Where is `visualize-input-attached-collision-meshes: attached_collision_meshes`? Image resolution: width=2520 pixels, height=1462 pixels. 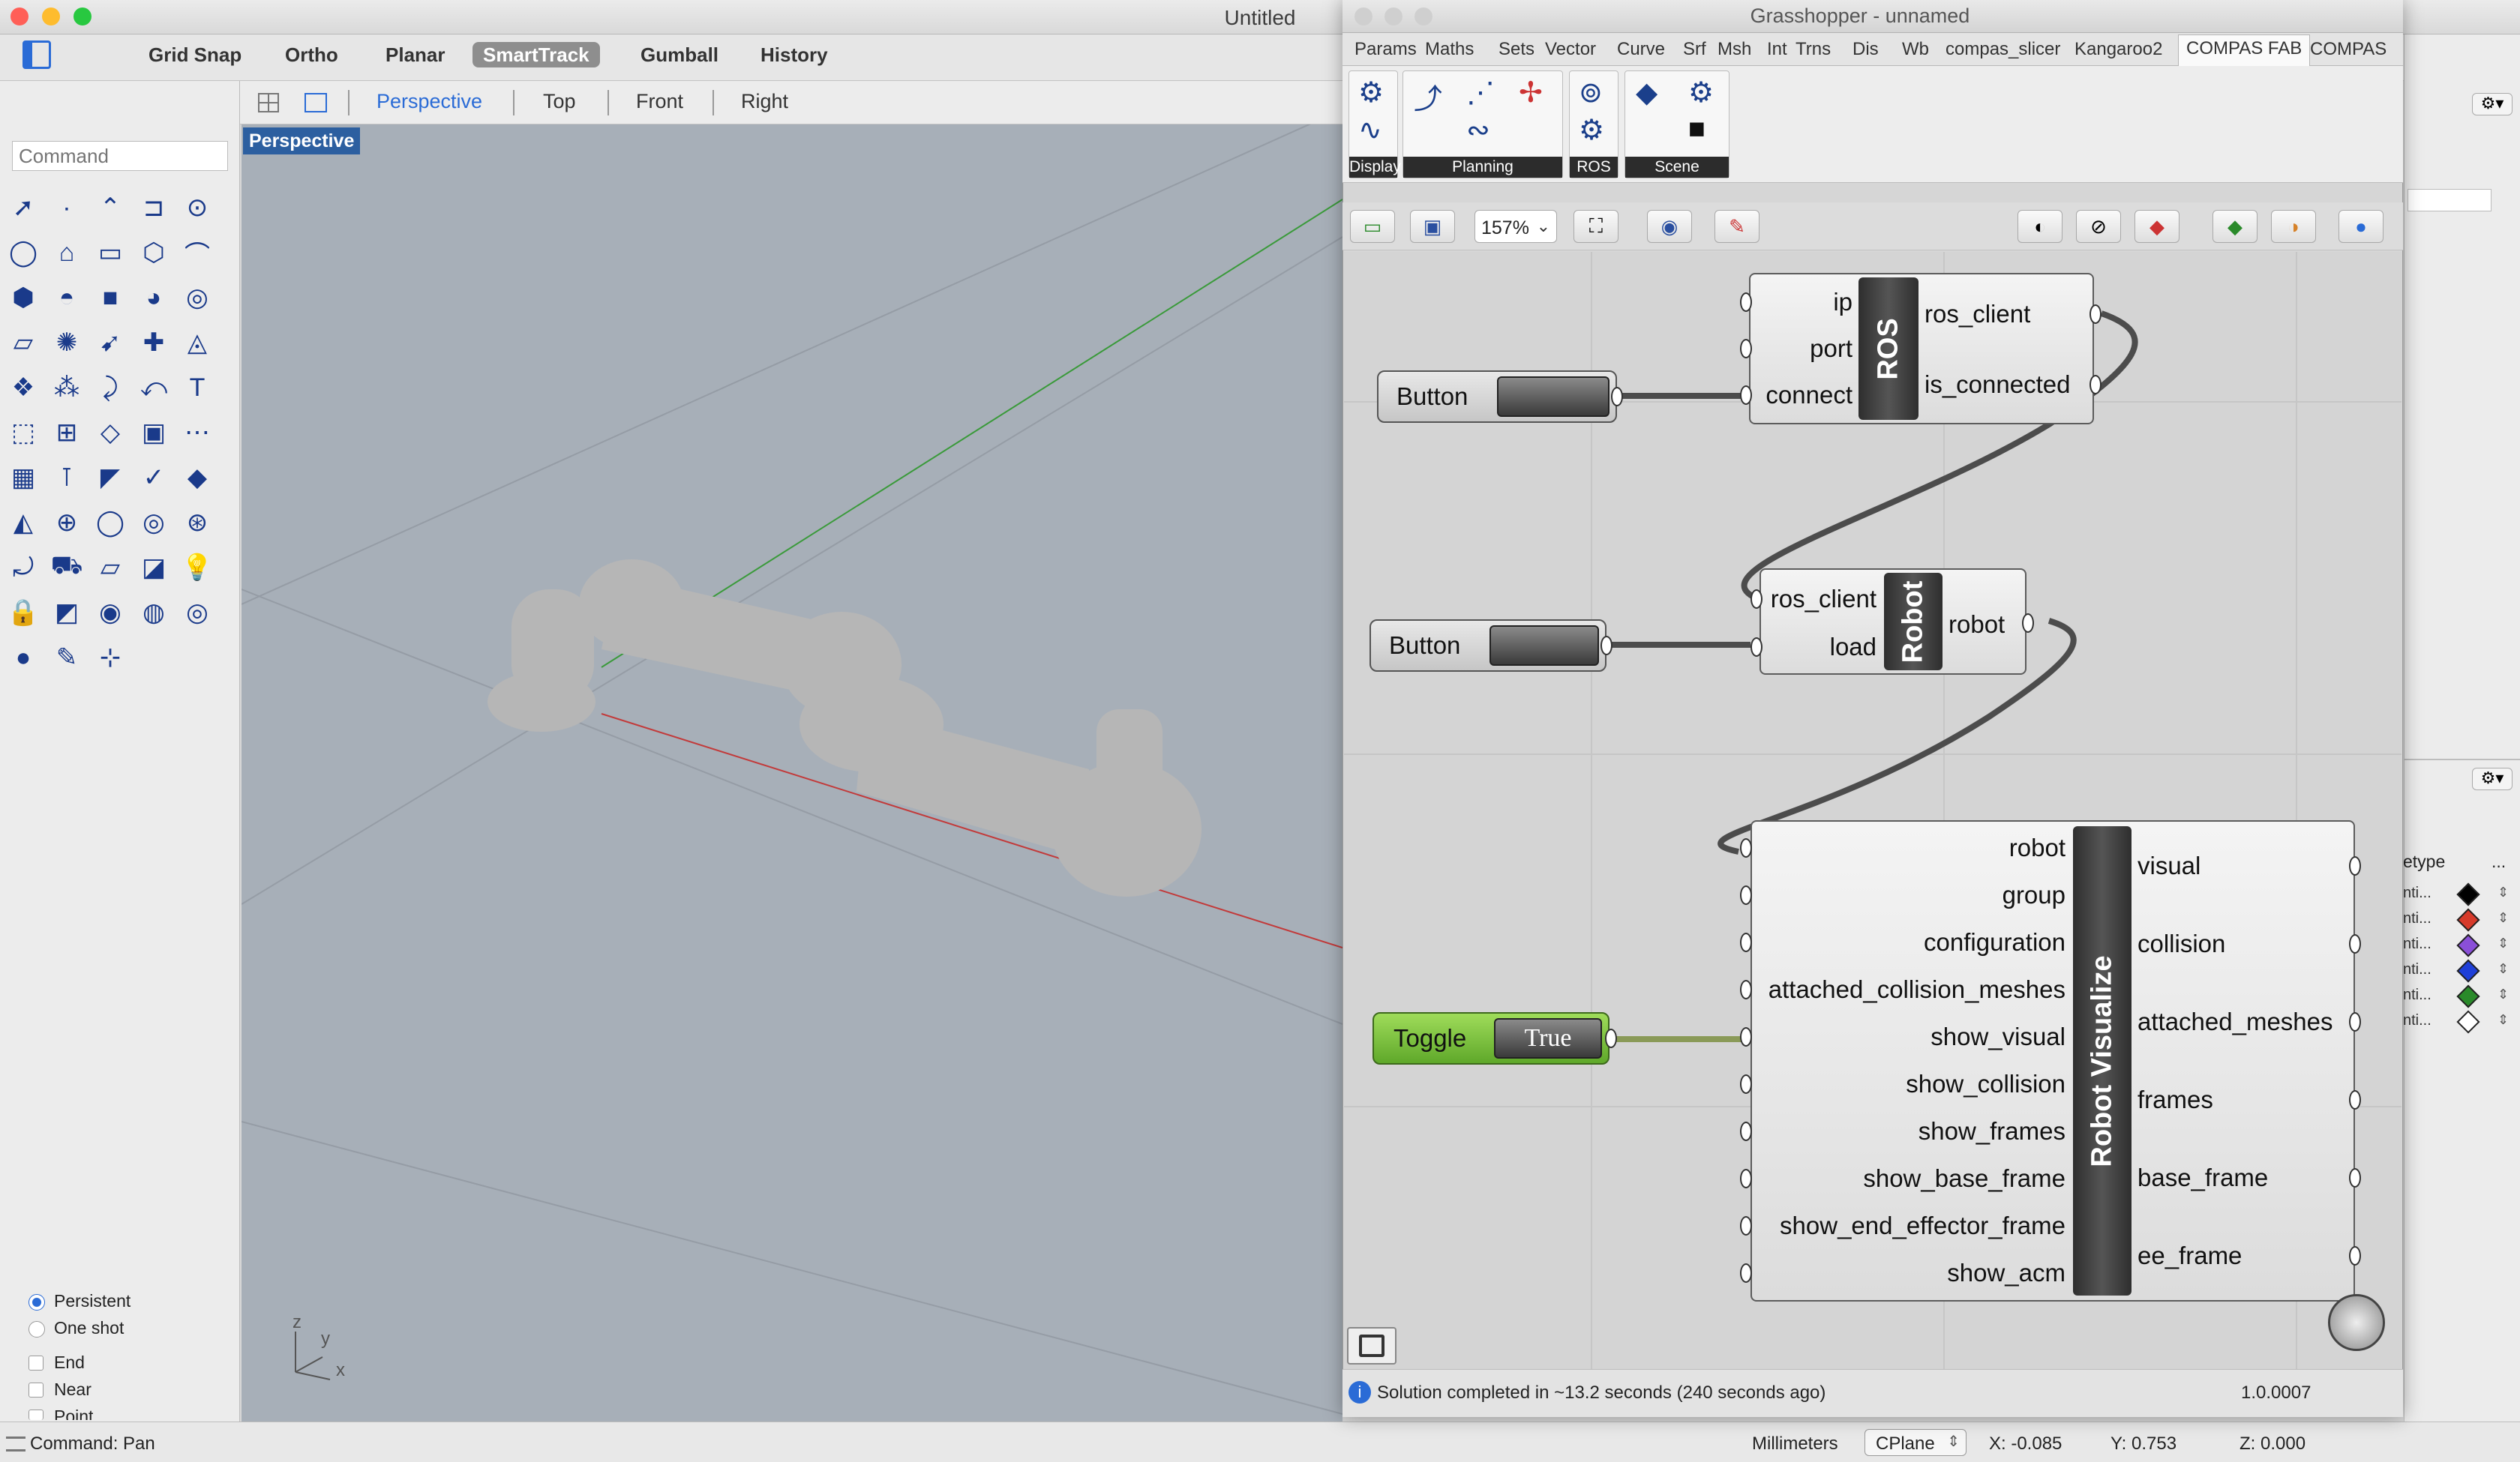
visualize-input-attached-collision-meshes: attached_collision_meshes is located at coordinates (1910, 989).